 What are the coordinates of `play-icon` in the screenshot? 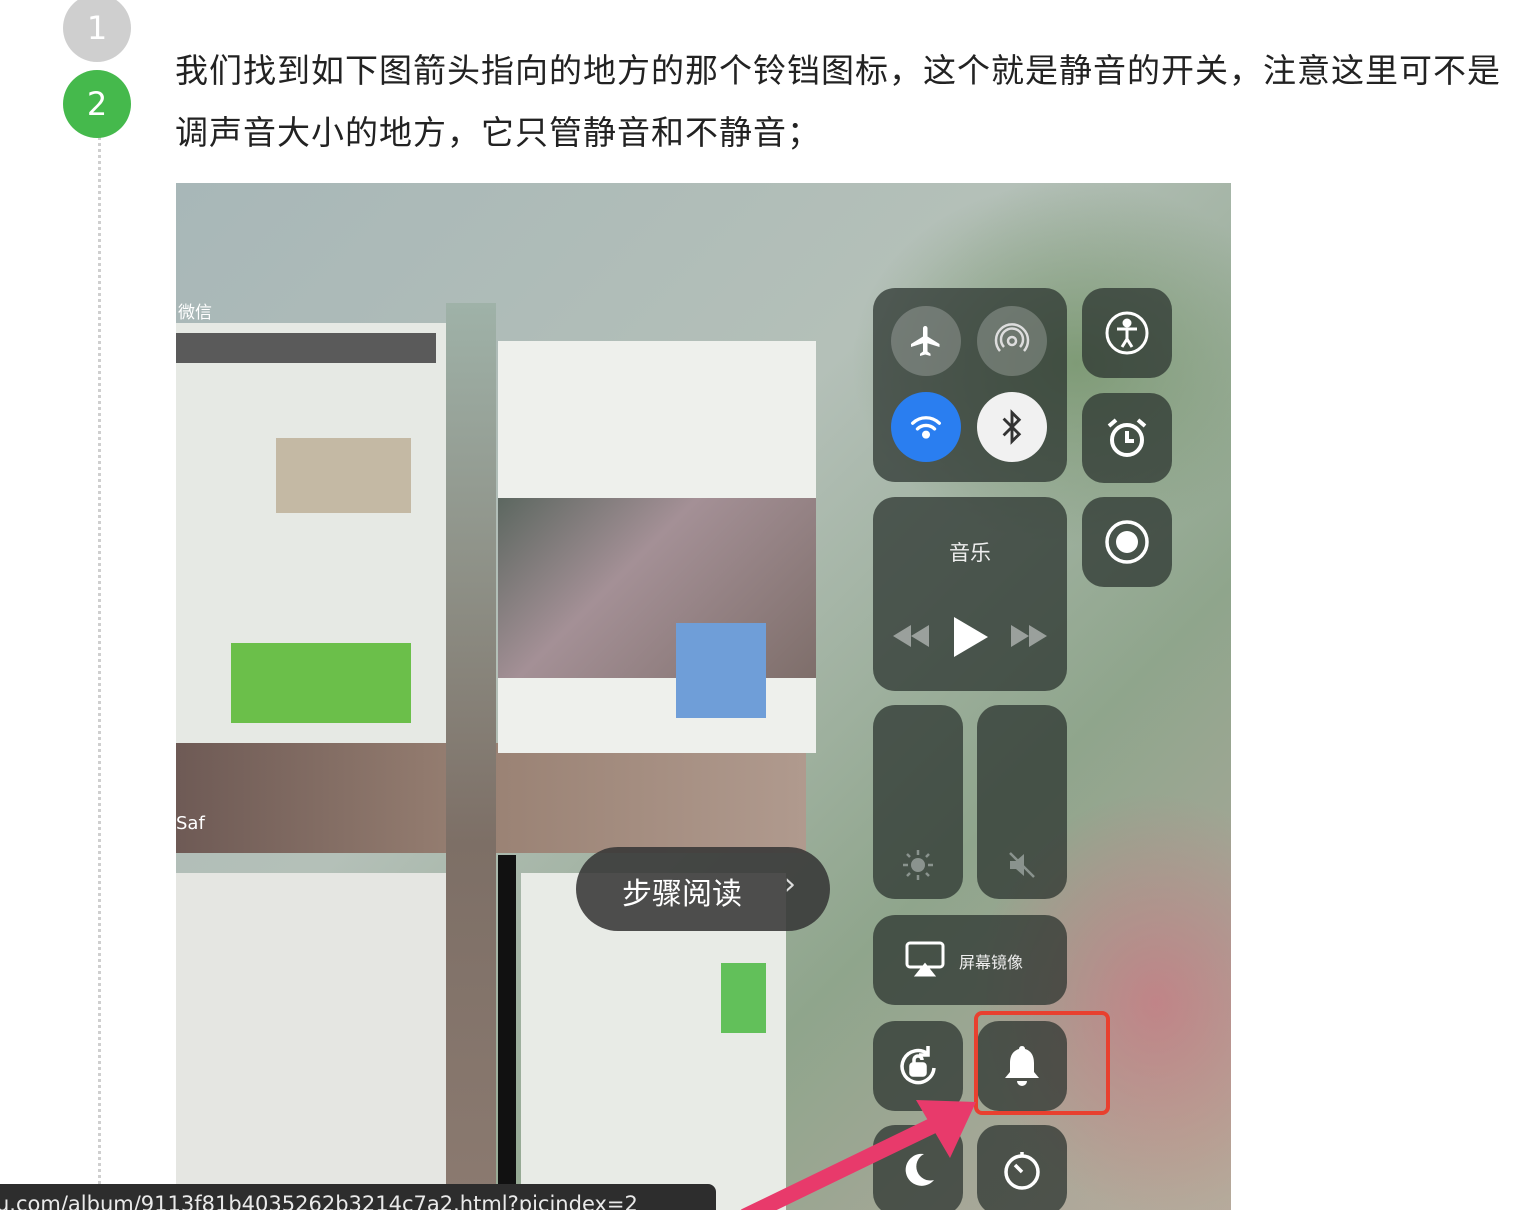 It's located at (971, 637).